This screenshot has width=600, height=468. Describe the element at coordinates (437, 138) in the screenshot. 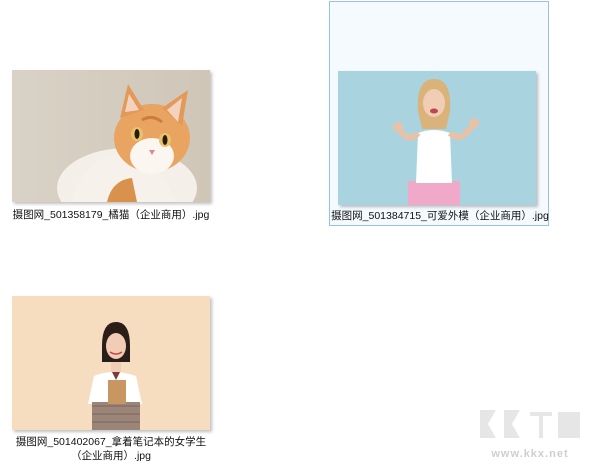

I see `thumbnail-woman-image` at that location.